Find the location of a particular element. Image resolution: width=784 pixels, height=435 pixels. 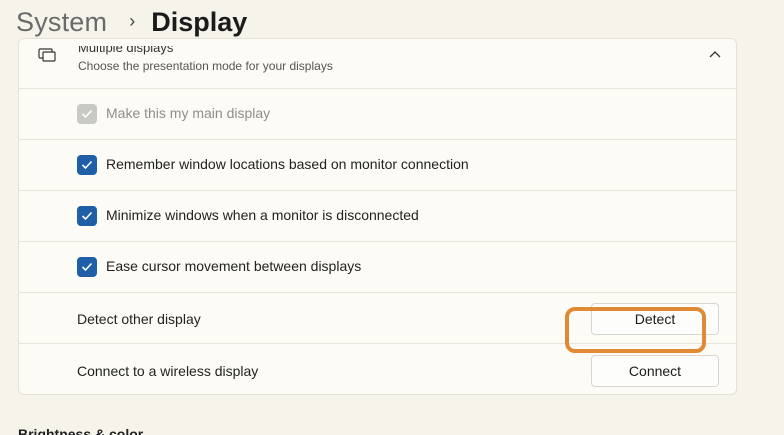

breadcrumb: System › Display is located at coordinates (131, 22).